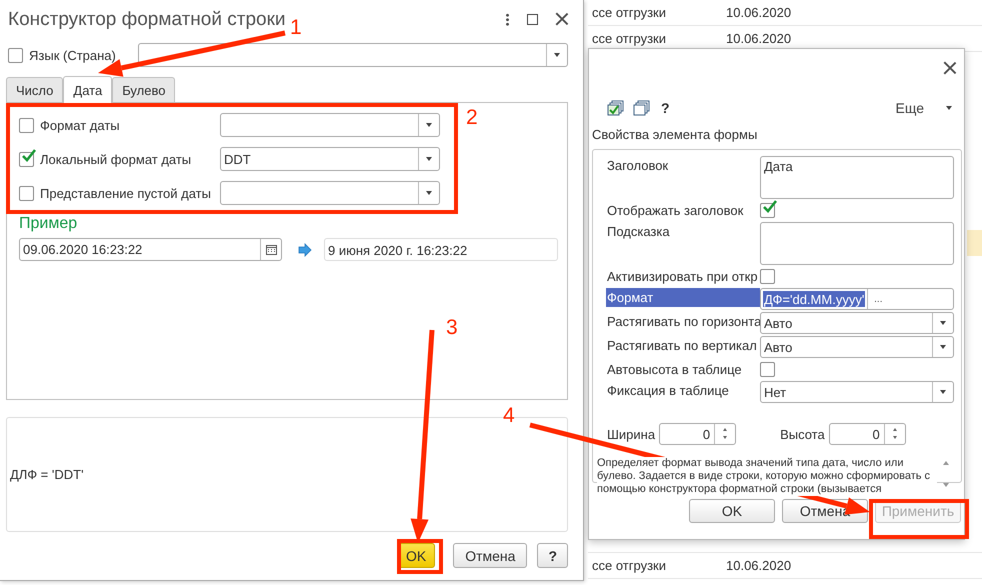 This screenshot has height=585, width=982. What do you see at coordinates (683, 231) in the screenshot?
I see `property-label: Подсказка` at bounding box center [683, 231].